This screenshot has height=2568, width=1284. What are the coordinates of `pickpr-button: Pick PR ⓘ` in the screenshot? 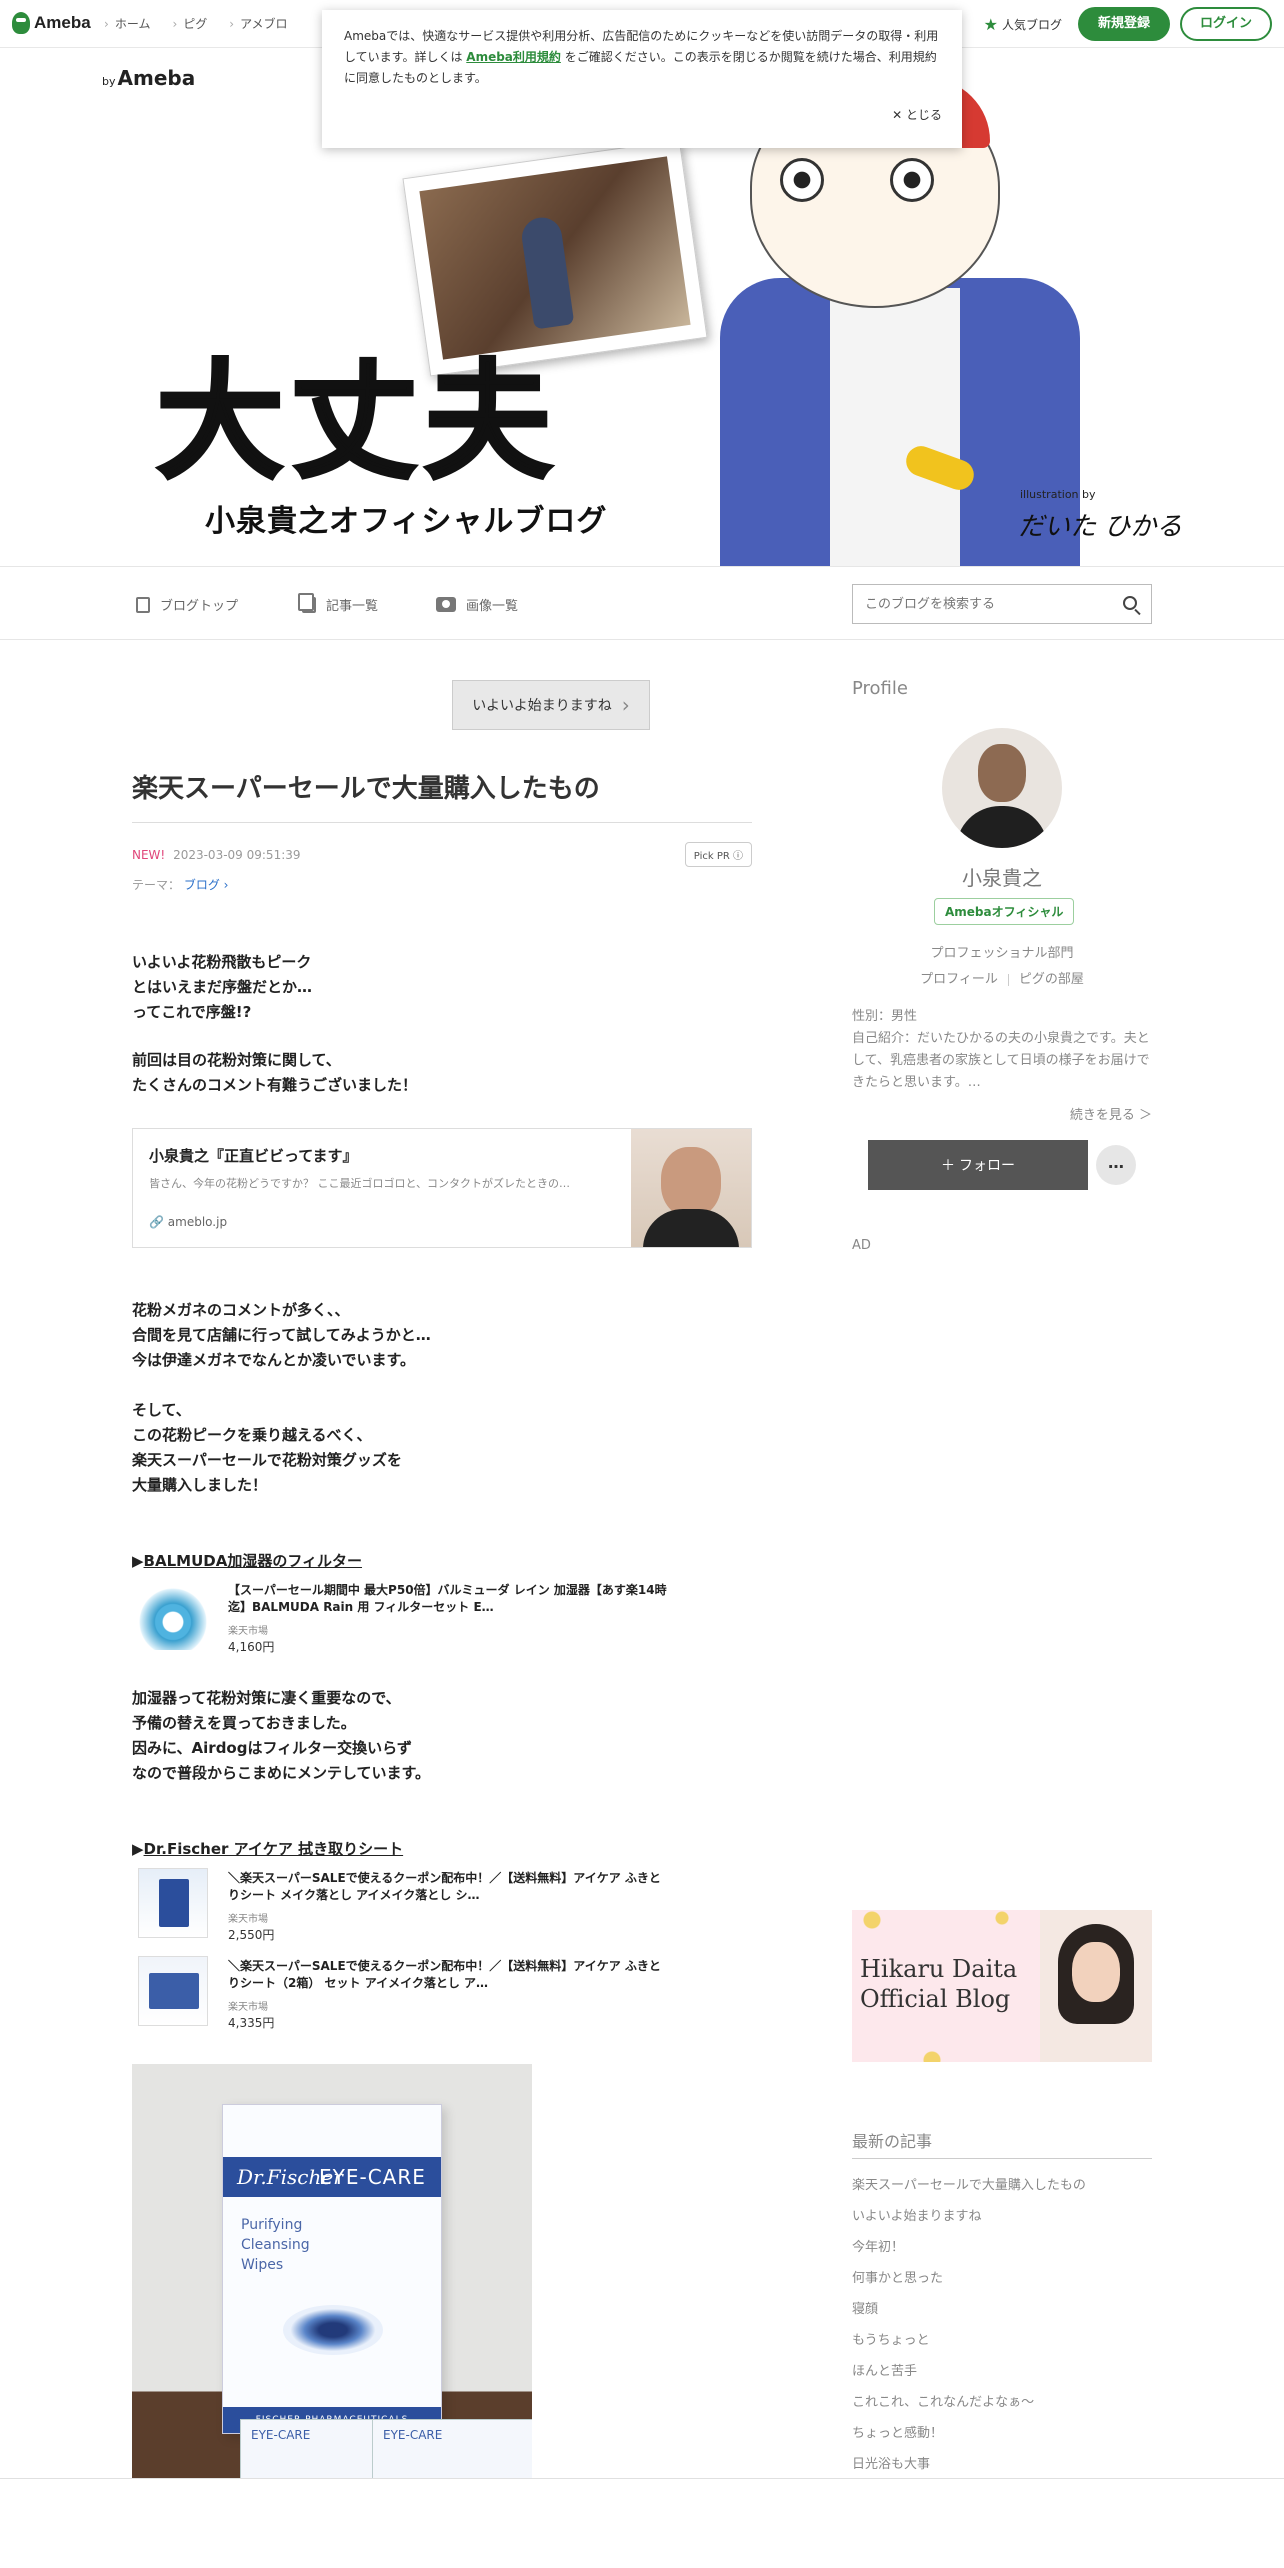 It's located at (718, 854).